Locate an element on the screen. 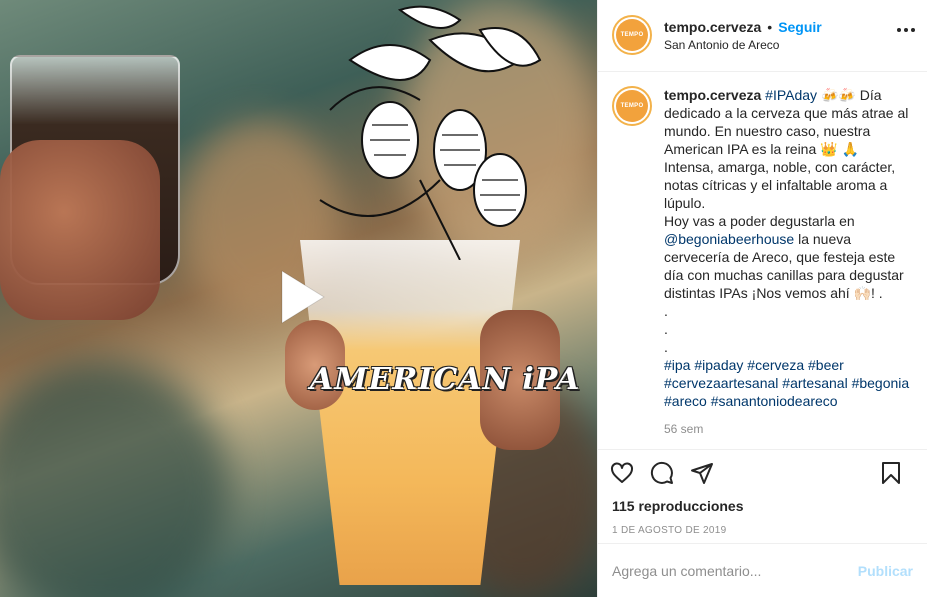 This screenshot has height=597, width=927. header-row: tempo.cerveza • Seguir is located at coordinates (743, 27).